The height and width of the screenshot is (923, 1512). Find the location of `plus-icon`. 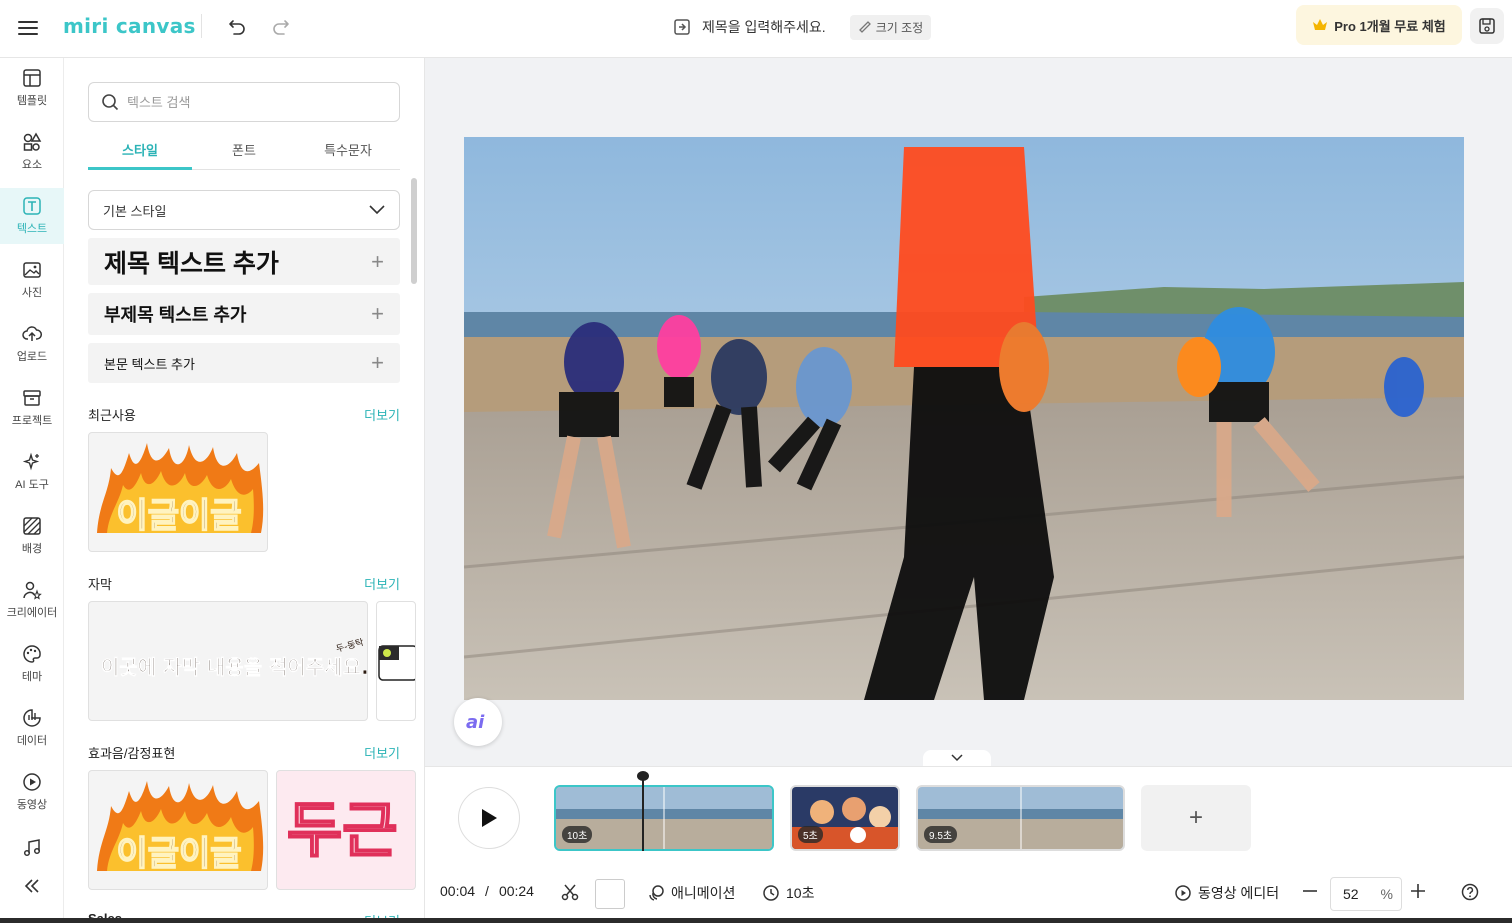

plus-icon is located at coordinates (1418, 891).